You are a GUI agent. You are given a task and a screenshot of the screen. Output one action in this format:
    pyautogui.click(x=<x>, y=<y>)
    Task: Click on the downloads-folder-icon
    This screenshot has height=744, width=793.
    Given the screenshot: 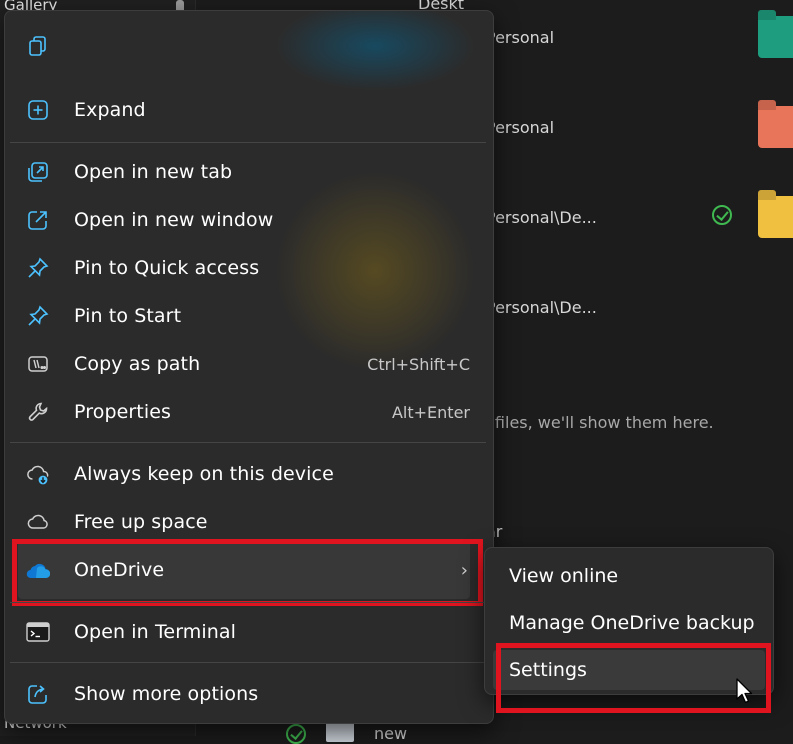 What is the action you would take?
    pyautogui.click(x=775, y=37)
    